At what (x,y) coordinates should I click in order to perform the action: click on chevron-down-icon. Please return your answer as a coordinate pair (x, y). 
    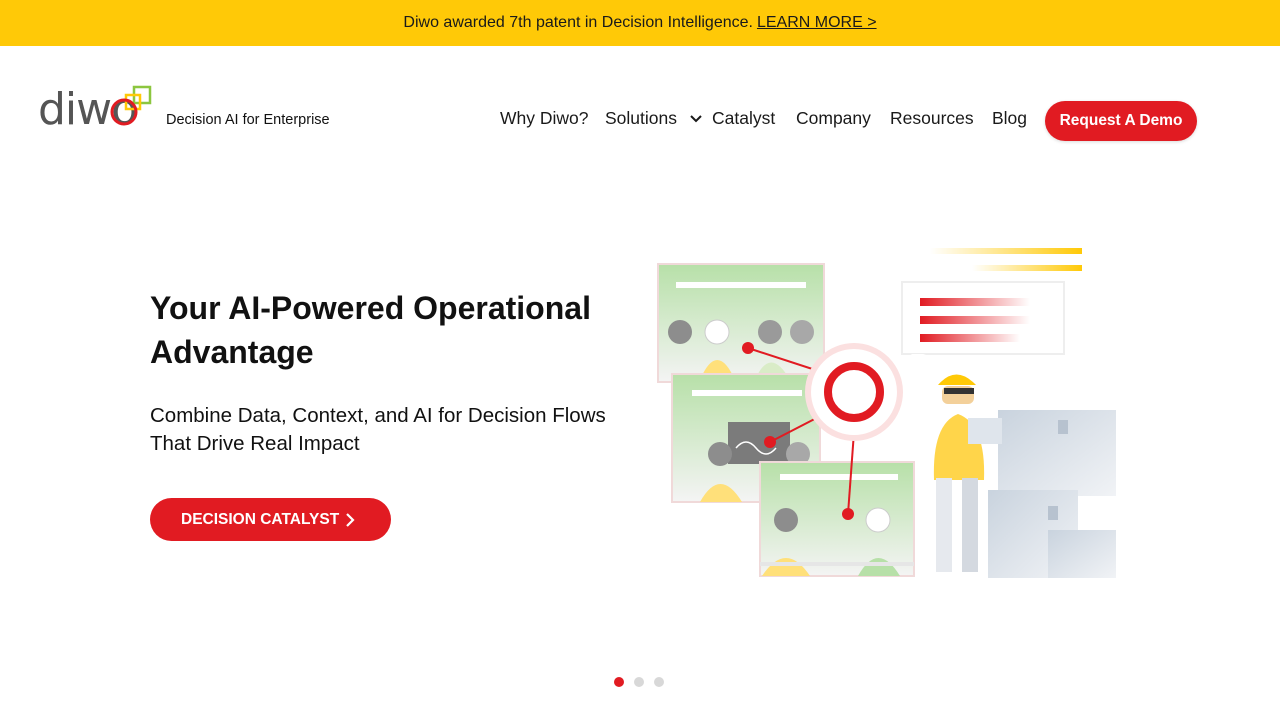
    Looking at the image, I should click on (696, 119).